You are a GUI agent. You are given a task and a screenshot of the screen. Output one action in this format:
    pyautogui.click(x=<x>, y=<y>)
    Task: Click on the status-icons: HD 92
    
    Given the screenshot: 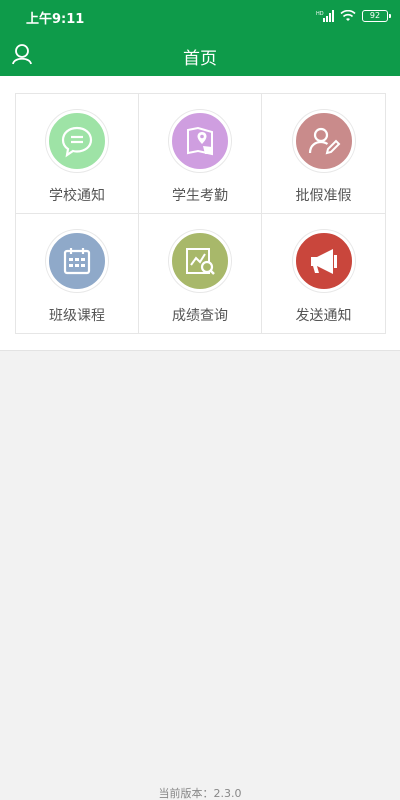 What is the action you would take?
    pyautogui.click(x=353, y=16)
    